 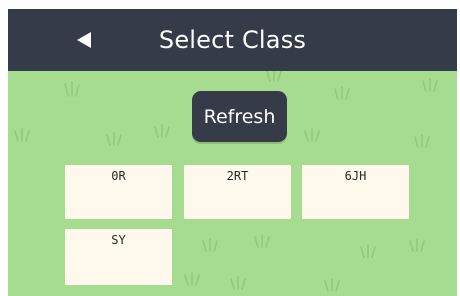 I want to click on class-card-2rt: 2RT, so click(x=237, y=192).